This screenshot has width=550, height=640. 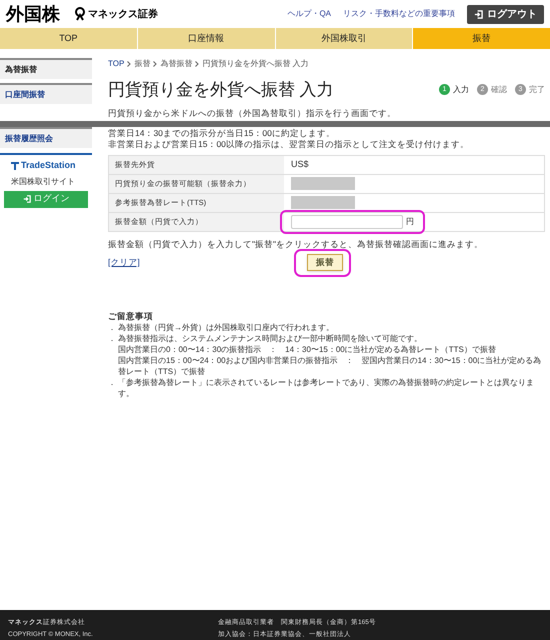 What do you see at coordinates (116, 64) in the screenshot?
I see `breadcrumb-link: TOP` at bounding box center [116, 64].